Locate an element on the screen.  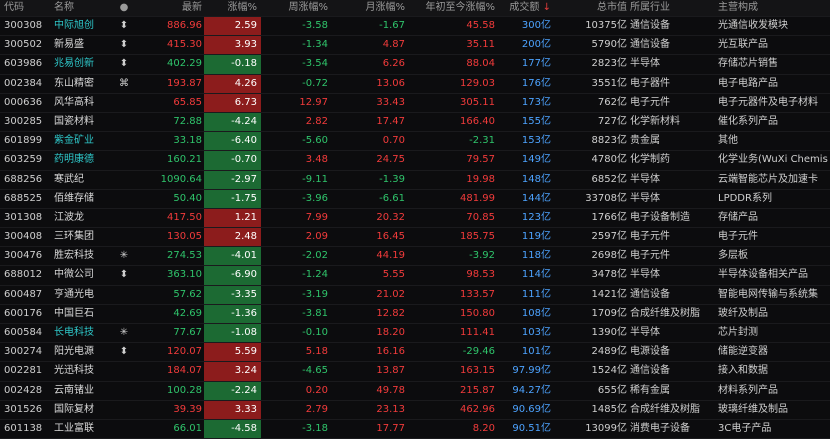
cell-code: 601138 is located at coordinates (23, 428).